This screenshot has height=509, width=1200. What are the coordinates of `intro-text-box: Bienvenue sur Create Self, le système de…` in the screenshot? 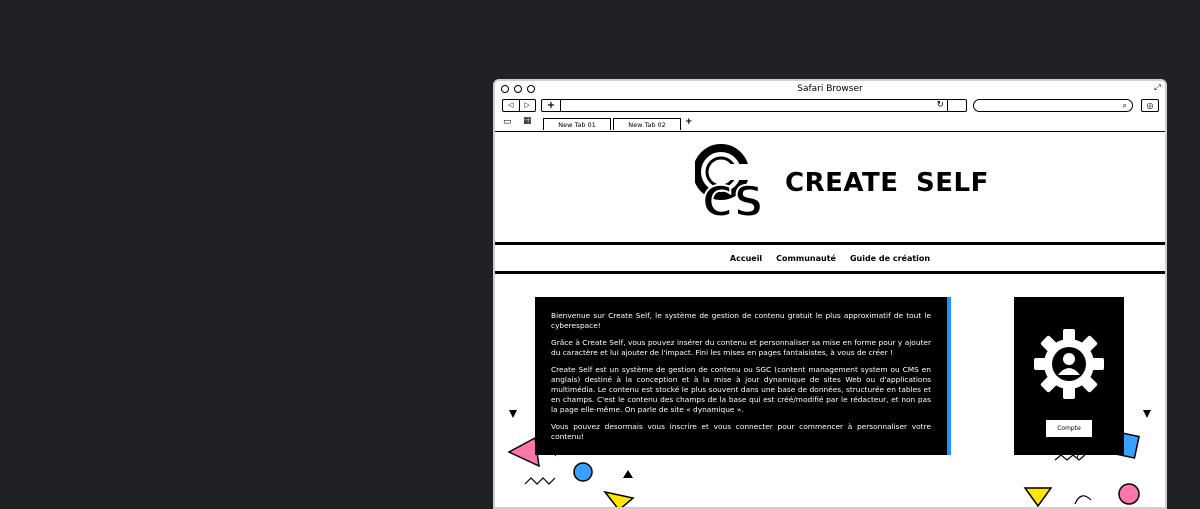 It's located at (743, 376).